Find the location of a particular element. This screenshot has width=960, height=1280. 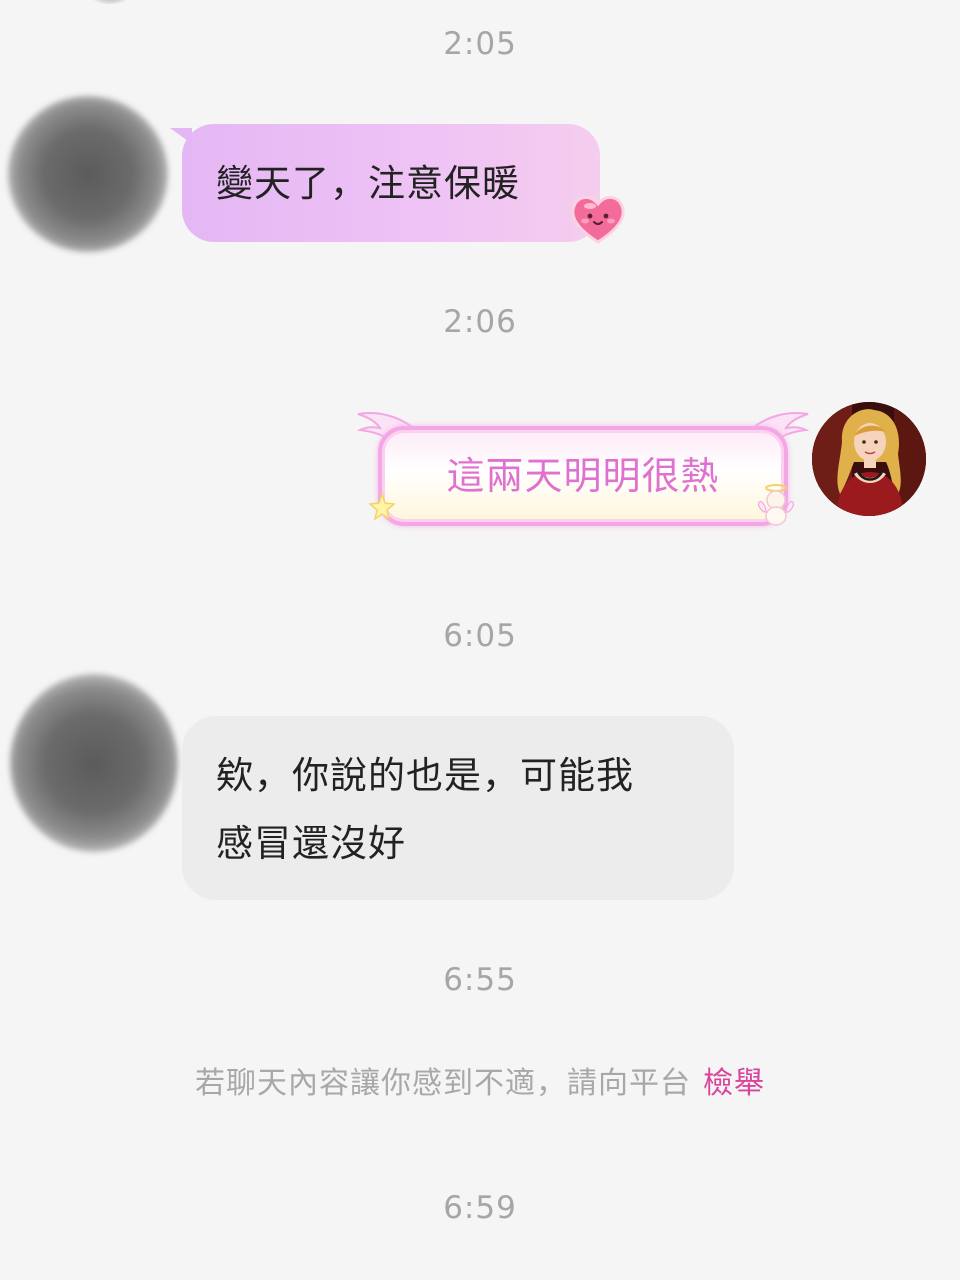

safety-notice: 若聊天內容讓你感到不適，請向平台 檢舉 is located at coordinates (480, 1080).